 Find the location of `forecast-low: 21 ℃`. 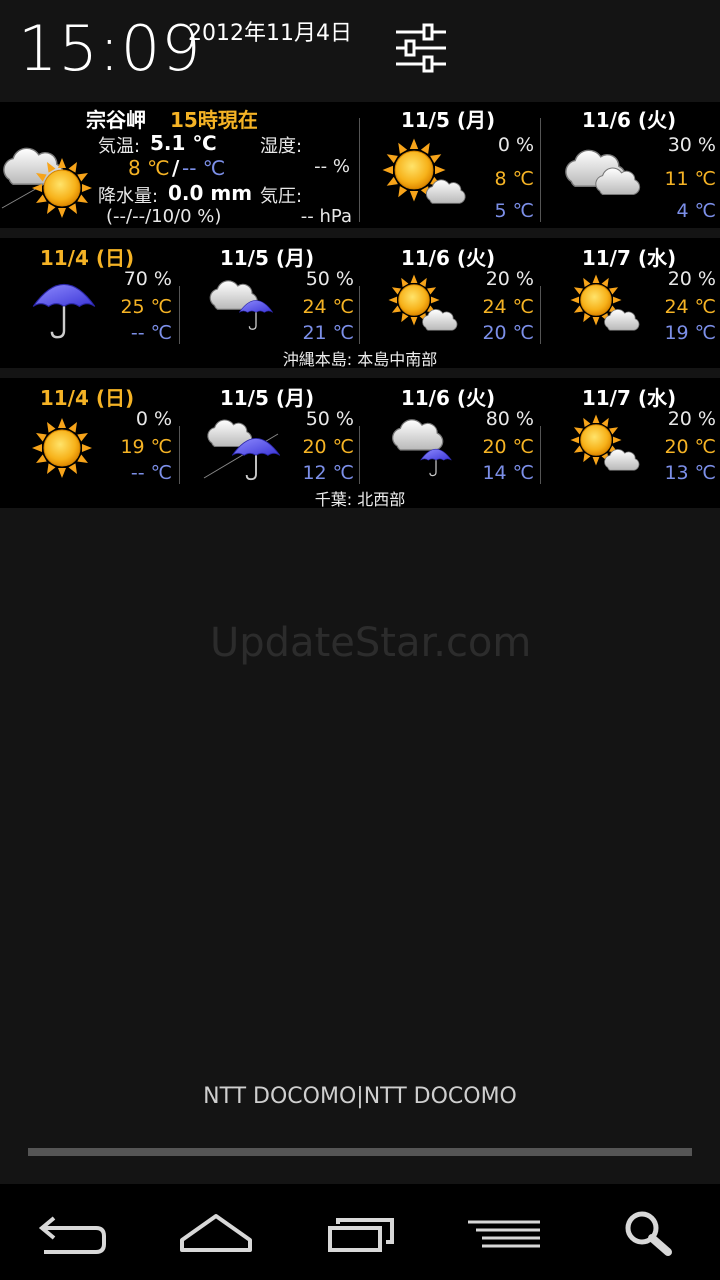

forecast-low: 21 ℃ is located at coordinates (328, 333).